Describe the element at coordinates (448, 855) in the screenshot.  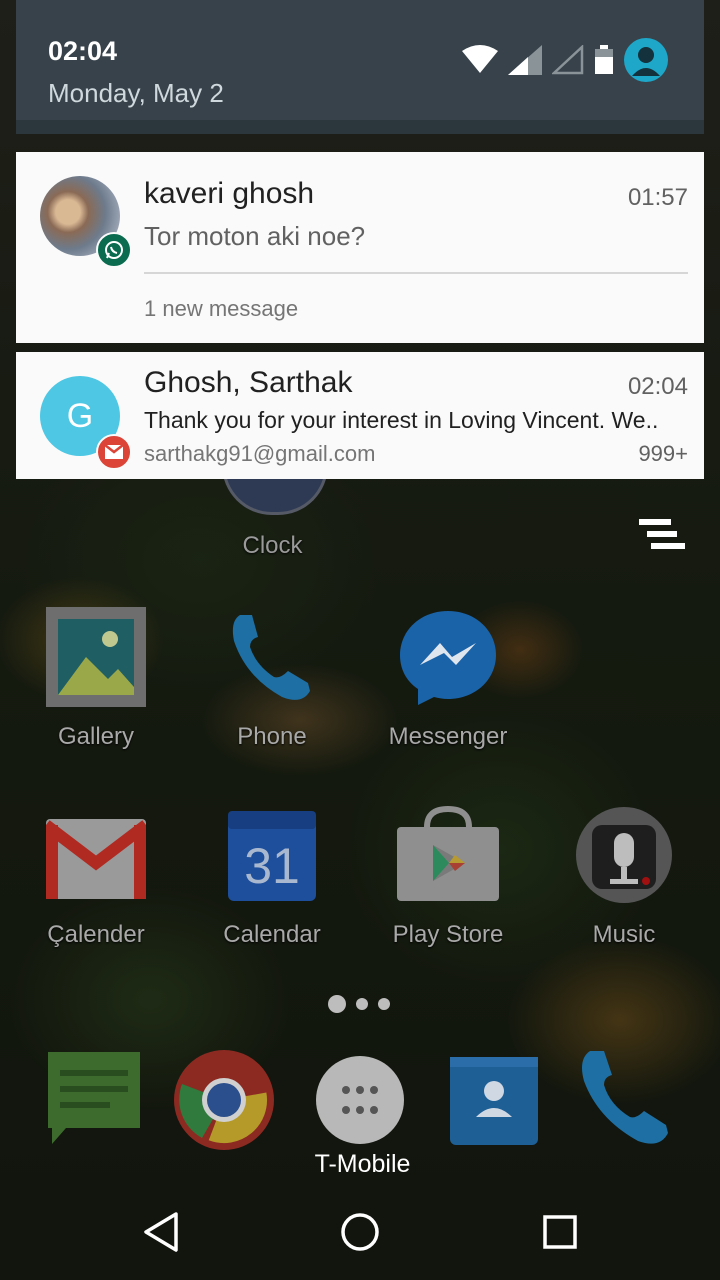
I see `play-store-icon` at that location.